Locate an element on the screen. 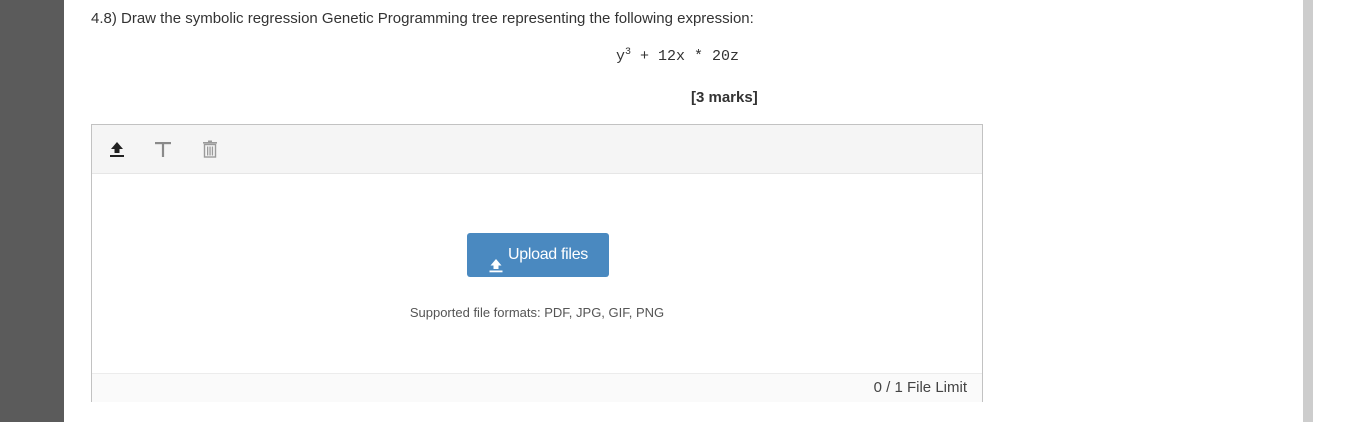 Image resolution: width=1354 pixels, height=422 pixels. upload-toolbar is located at coordinates (537, 149).